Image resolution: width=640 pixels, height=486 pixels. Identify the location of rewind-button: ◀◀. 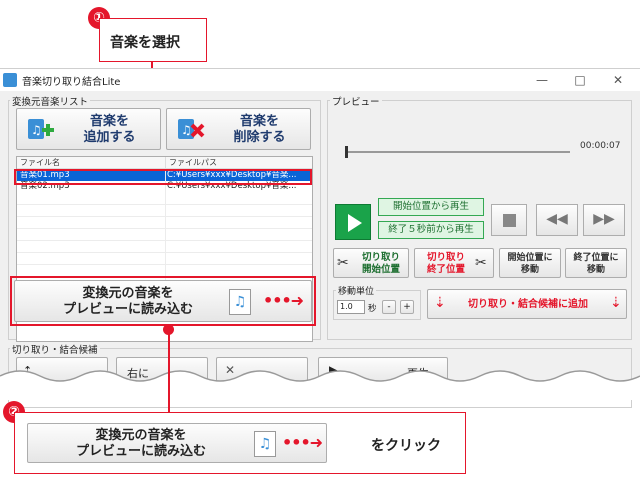
(557, 220).